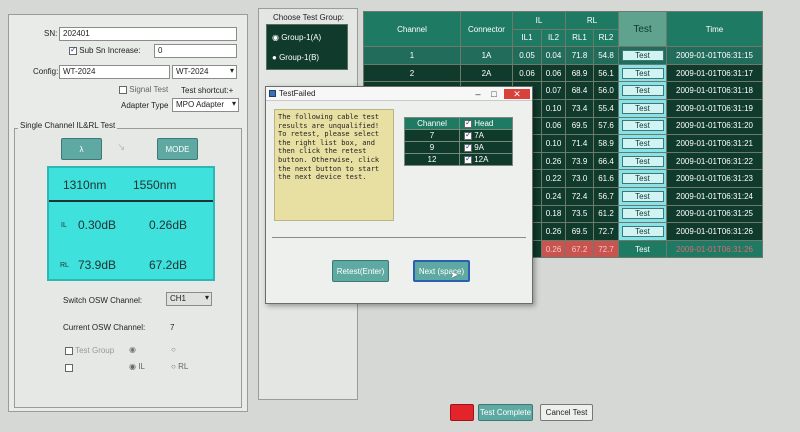 The width and height of the screenshot is (800, 432). What do you see at coordinates (486, 55) in the screenshot?
I see `cell-connector: 1A` at bounding box center [486, 55].